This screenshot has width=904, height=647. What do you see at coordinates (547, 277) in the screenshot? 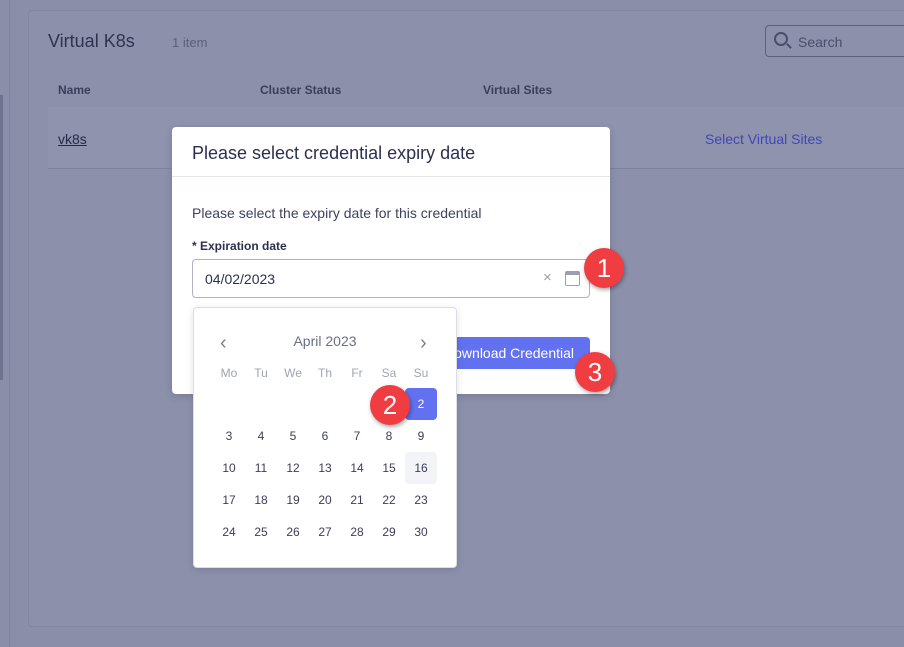
I see `clear-icon: ×` at bounding box center [547, 277].